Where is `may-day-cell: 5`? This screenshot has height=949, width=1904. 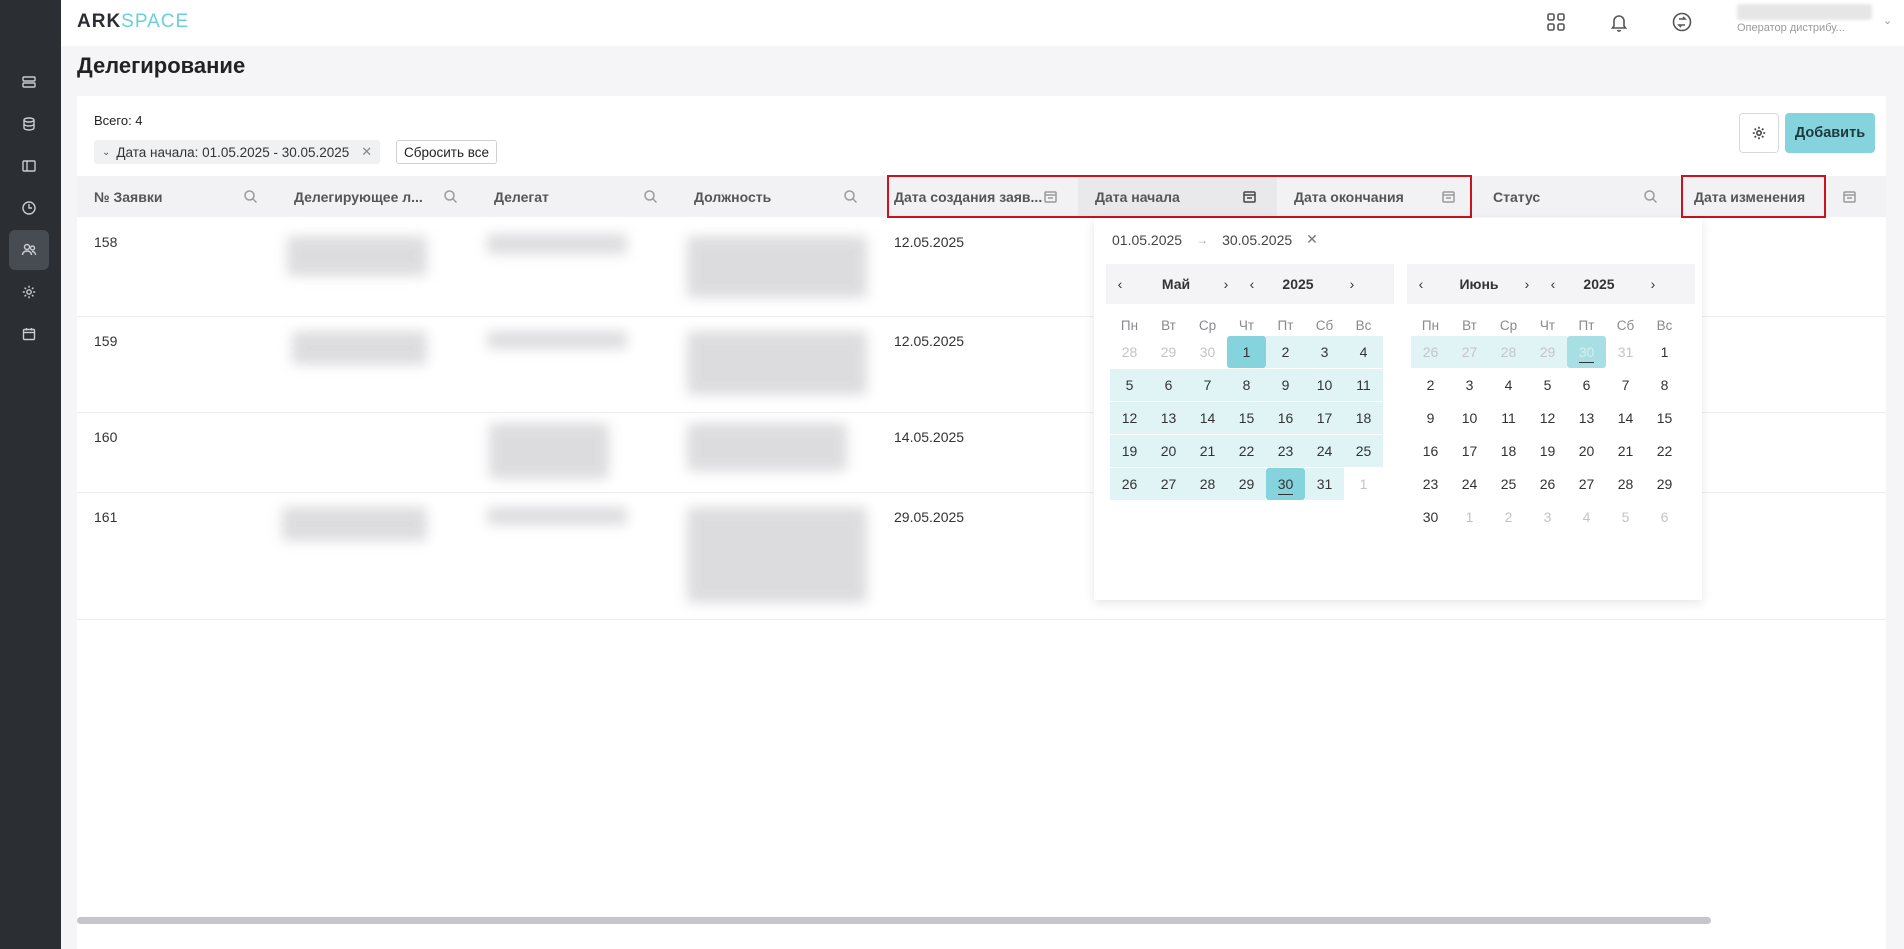 may-day-cell: 5 is located at coordinates (1129, 385).